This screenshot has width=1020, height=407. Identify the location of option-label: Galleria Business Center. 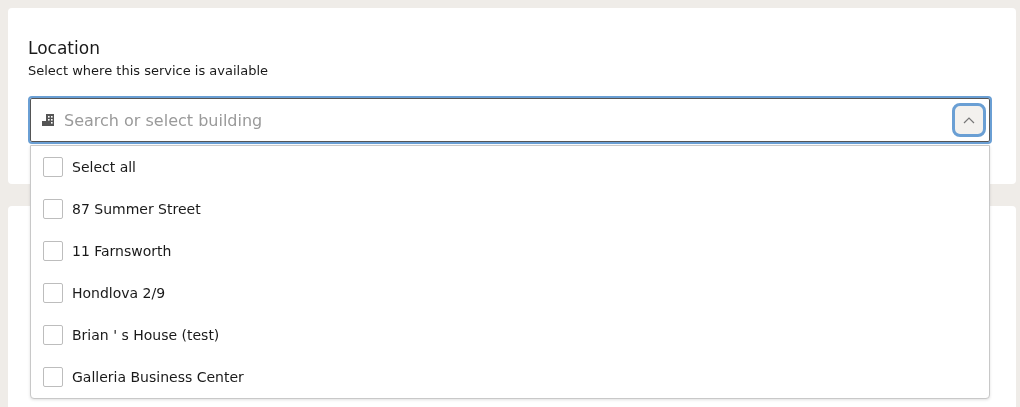
(158, 377).